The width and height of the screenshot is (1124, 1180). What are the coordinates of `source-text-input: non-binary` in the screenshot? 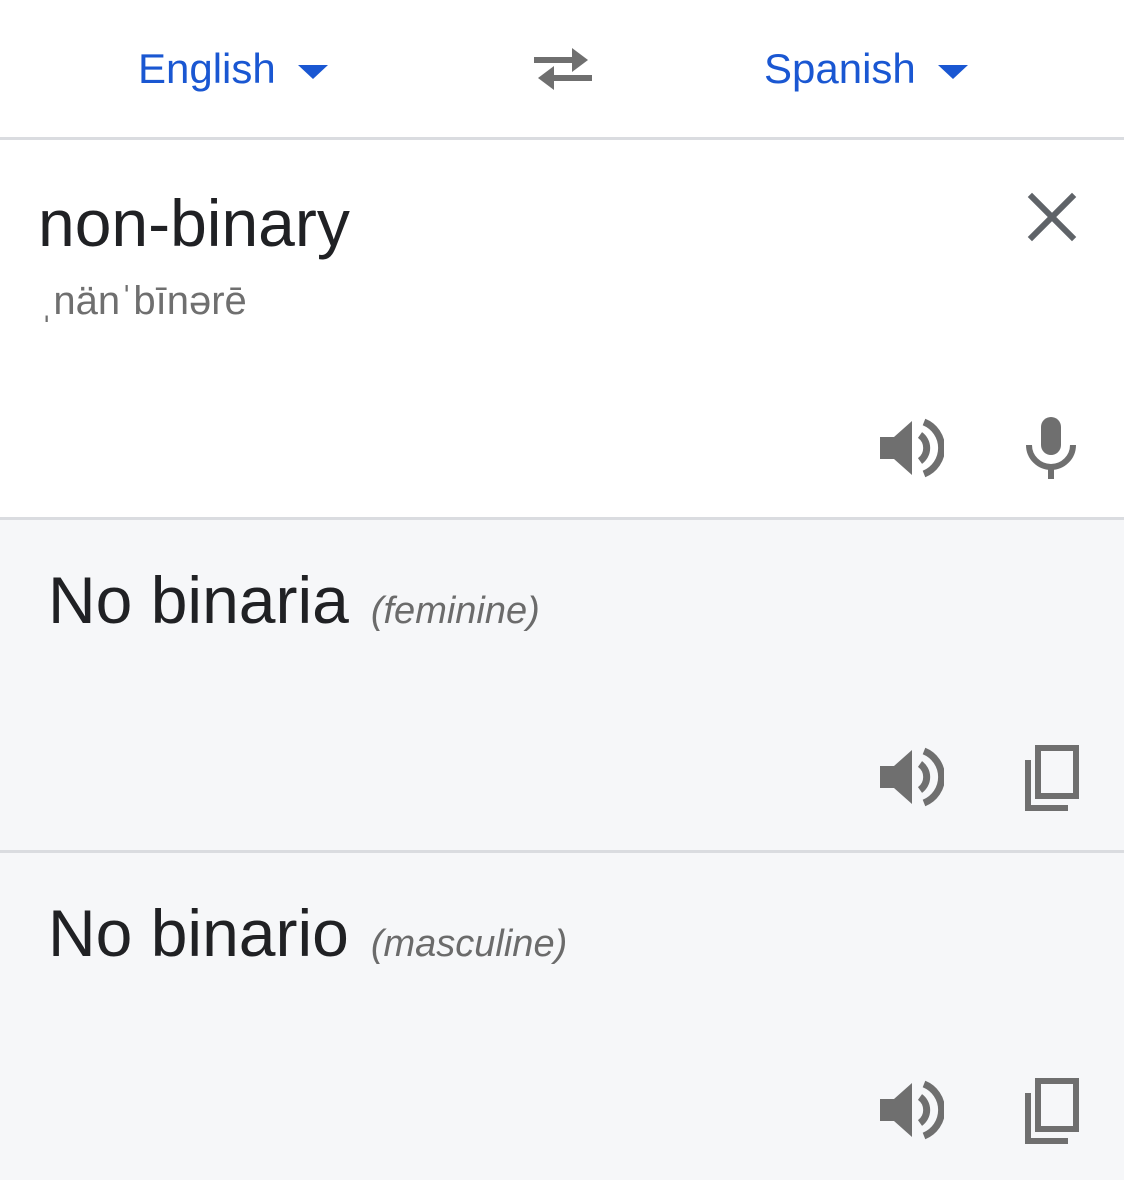 It's located at (194, 223).